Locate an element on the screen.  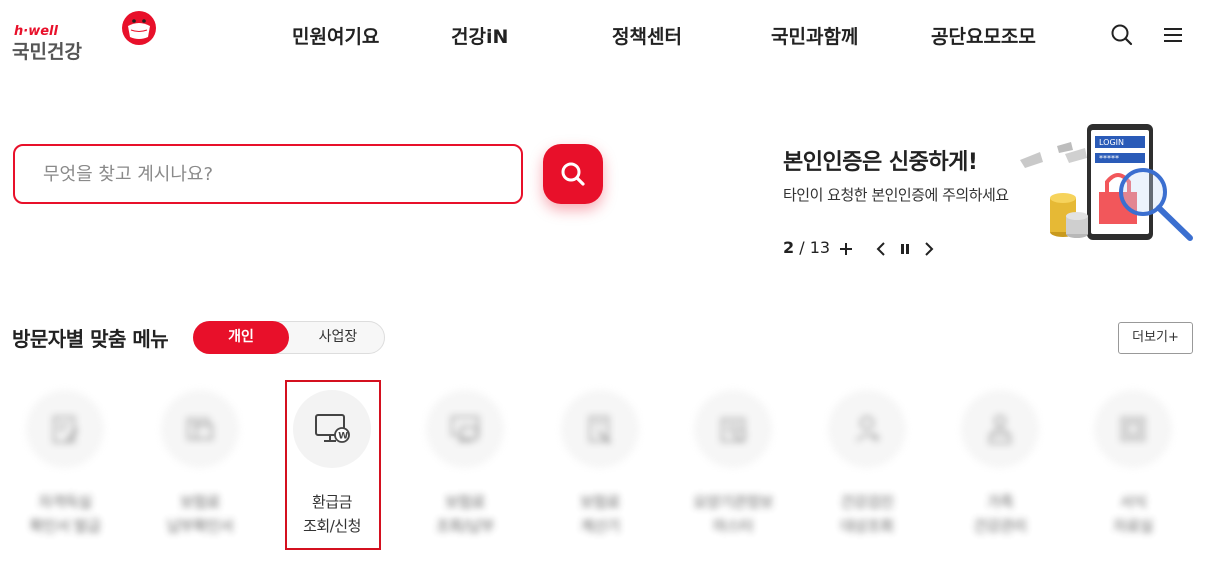
banner-subtitle: 타인이 요청한 본인인증에 주의하세요 is located at coordinates (896, 195).